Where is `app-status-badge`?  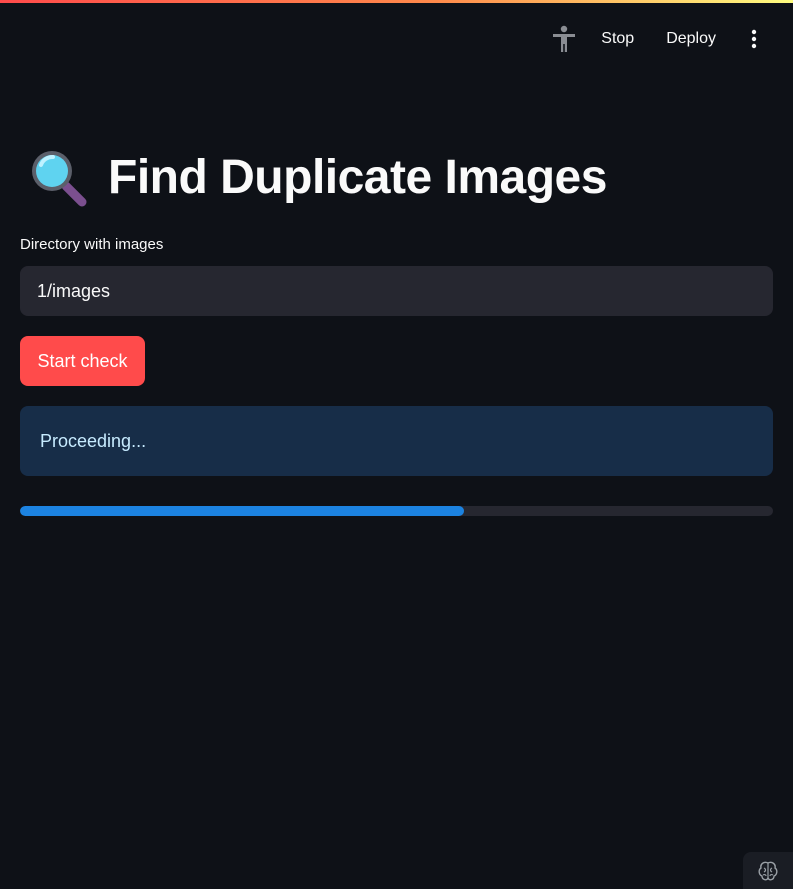 app-status-badge is located at coordinates (768, 870).